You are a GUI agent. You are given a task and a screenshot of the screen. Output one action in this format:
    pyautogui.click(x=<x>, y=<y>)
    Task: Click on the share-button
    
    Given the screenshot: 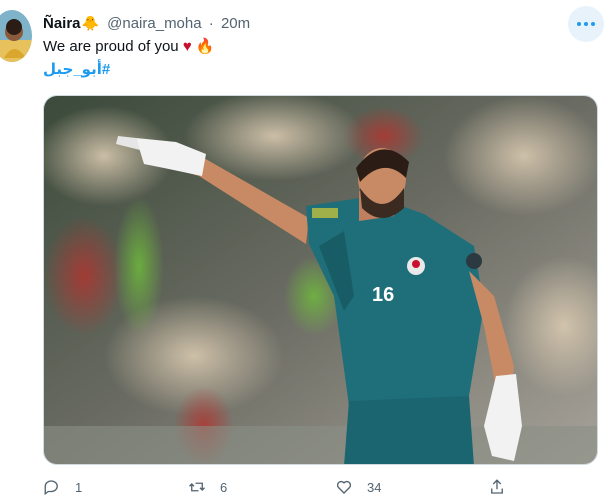 What is the action you would take?
    pyautogui.click(x=497, y=487)
    